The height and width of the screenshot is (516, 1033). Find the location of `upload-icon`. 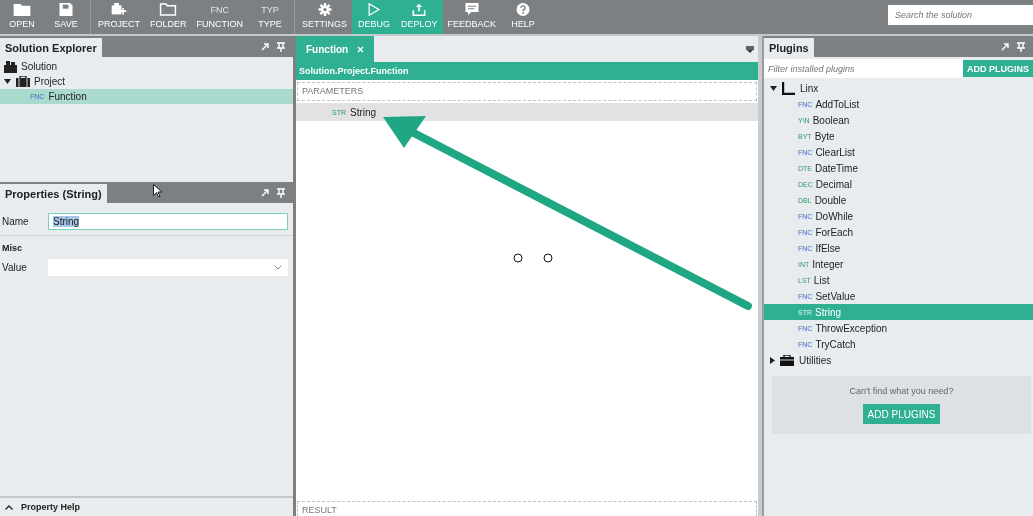

upload-icon is located at coordinates (419, 9).